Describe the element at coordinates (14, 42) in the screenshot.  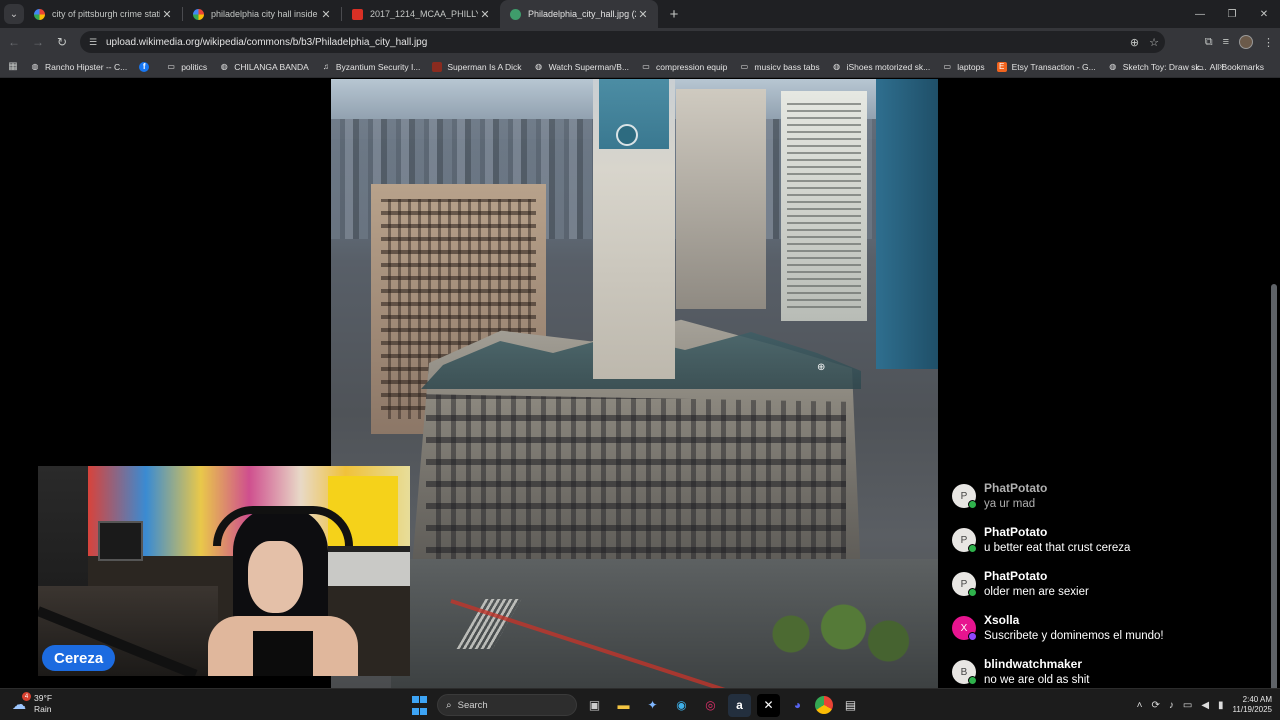
I see `back-arrow-icon: ←` at that location.